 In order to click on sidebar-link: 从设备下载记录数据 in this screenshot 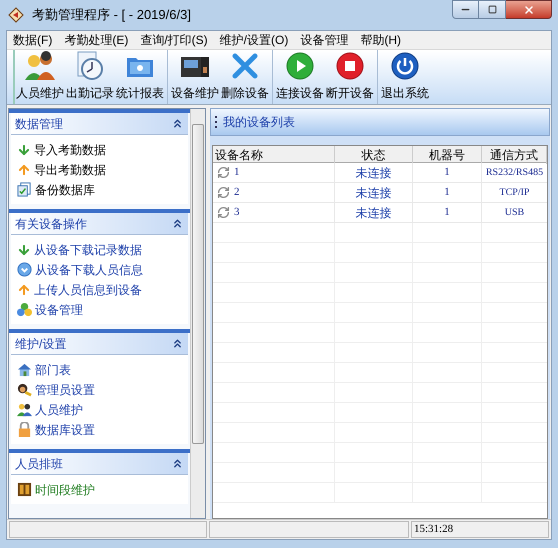, I will do `click(99, 249)`.